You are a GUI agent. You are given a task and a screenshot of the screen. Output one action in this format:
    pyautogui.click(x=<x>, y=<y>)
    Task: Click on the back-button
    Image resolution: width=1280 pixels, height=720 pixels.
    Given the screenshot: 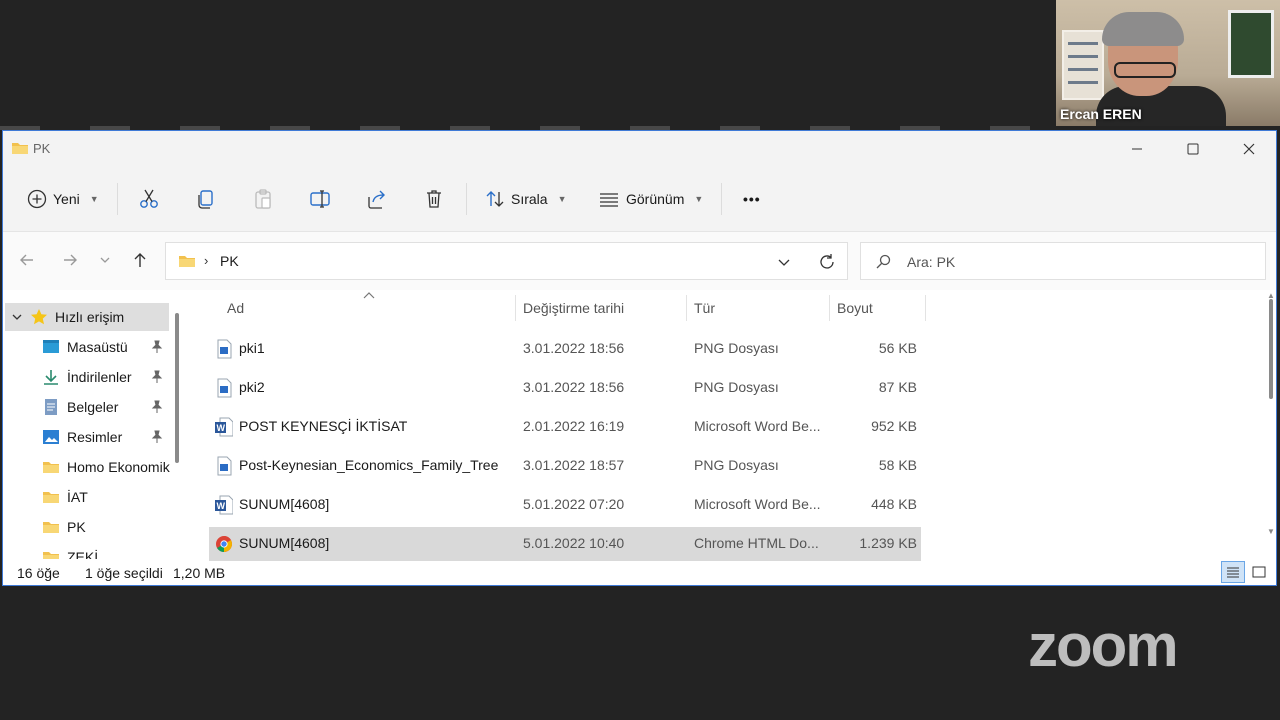 What is the action you would take?
    pyautogui.click(x=27, y=260)
    